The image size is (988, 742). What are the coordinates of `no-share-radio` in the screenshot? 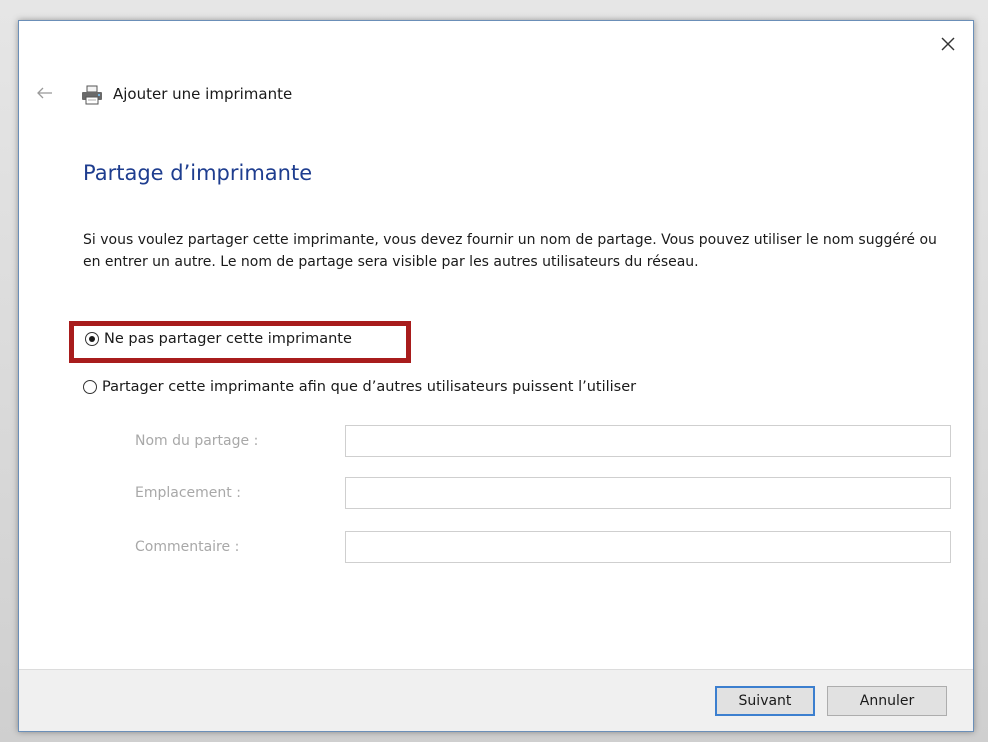 It's located at (92, 339).